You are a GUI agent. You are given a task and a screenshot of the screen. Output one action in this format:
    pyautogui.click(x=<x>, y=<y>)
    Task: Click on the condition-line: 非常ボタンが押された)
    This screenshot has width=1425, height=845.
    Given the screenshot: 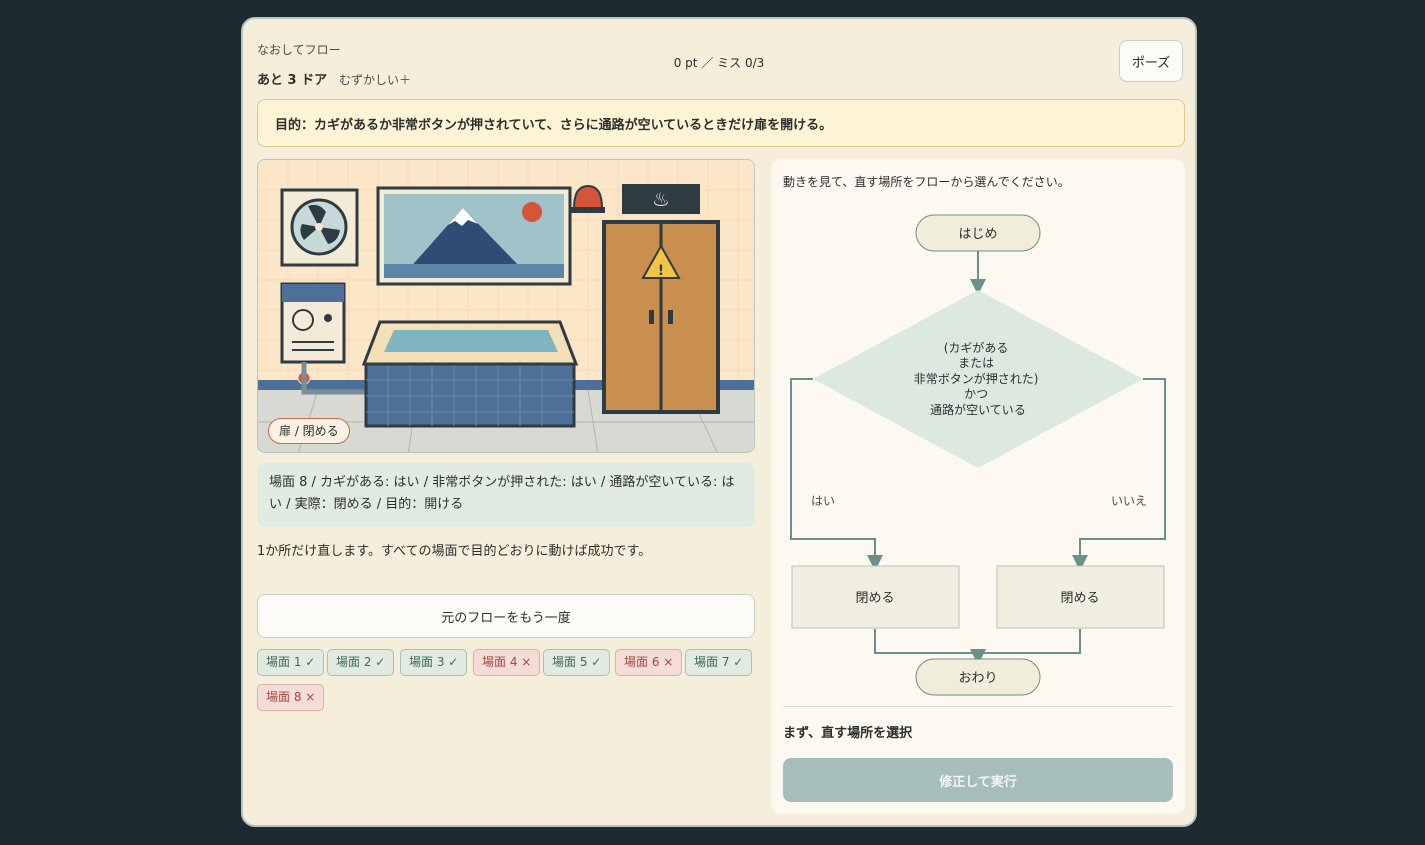 What is the action you would take?
    pyautogui.click(x=976, y=378)
    